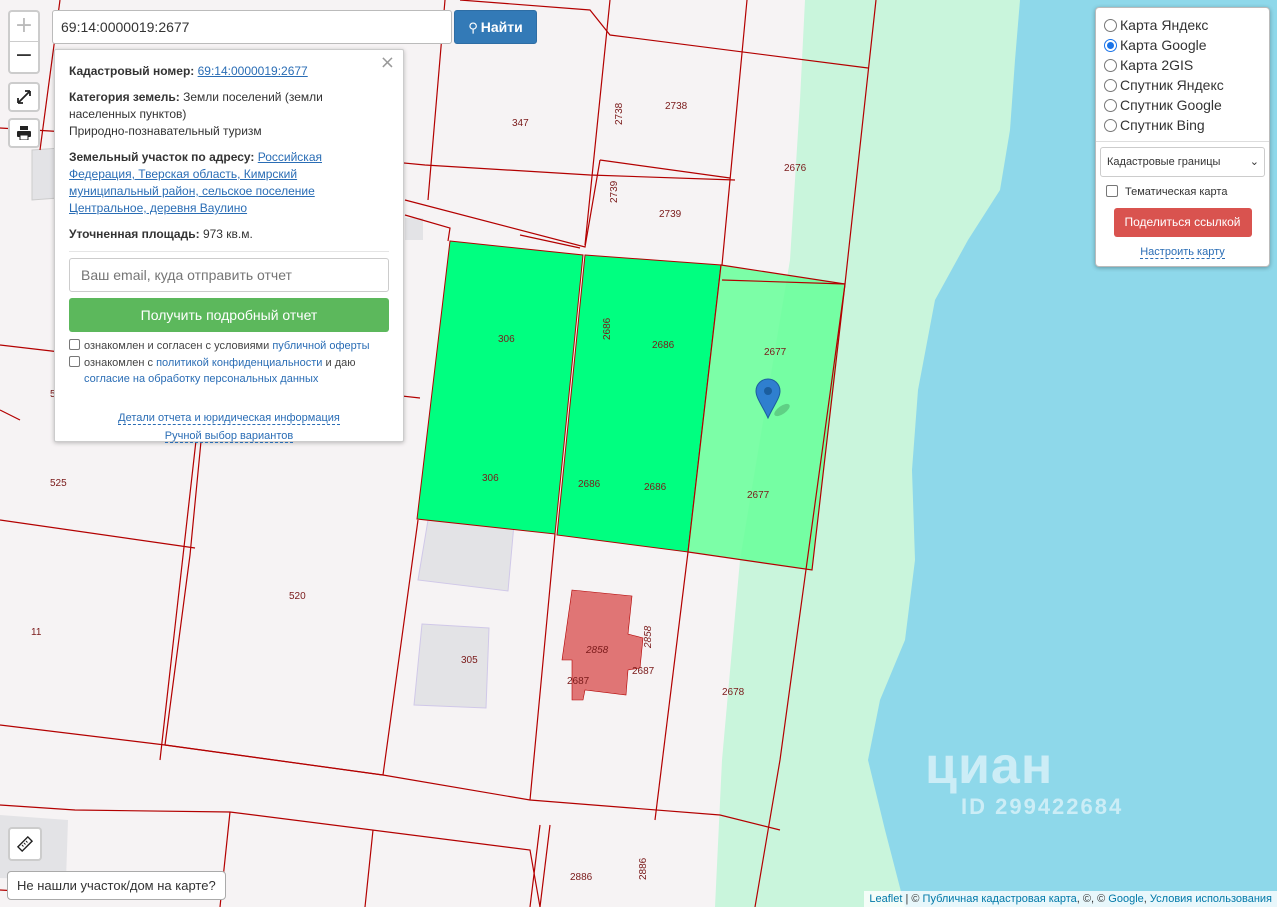  I want to click on overlay-select-value: Кадастровые границы, so click(1164, 162).